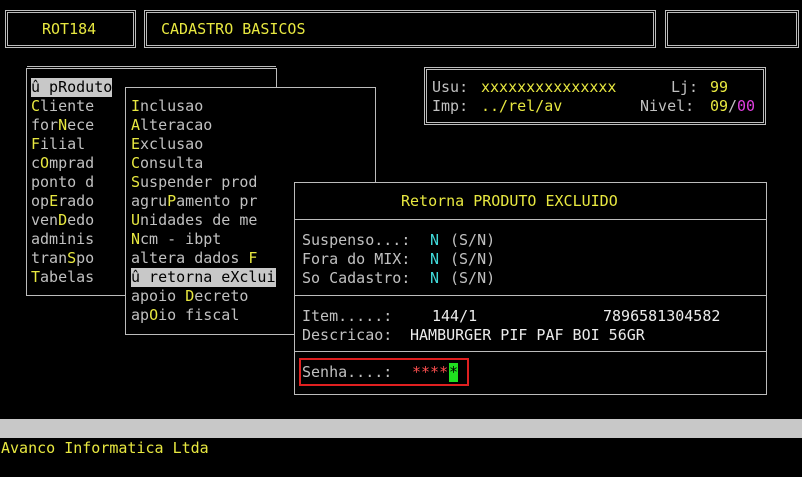 Image resolution: width=802 pixels, height=477 pixels. What do you see at coordinates (136, 220) in the screenshot?
I see `sub-menu-item-hotkey: U` at bounding box center [136, 220].